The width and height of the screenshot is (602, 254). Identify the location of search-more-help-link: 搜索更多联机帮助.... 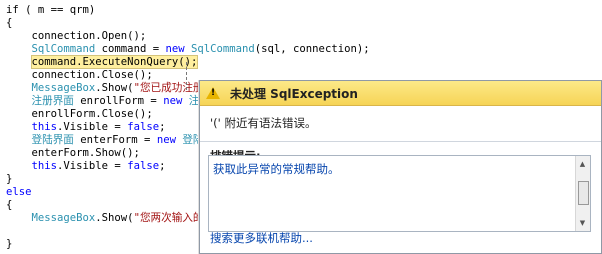
(261, 238).